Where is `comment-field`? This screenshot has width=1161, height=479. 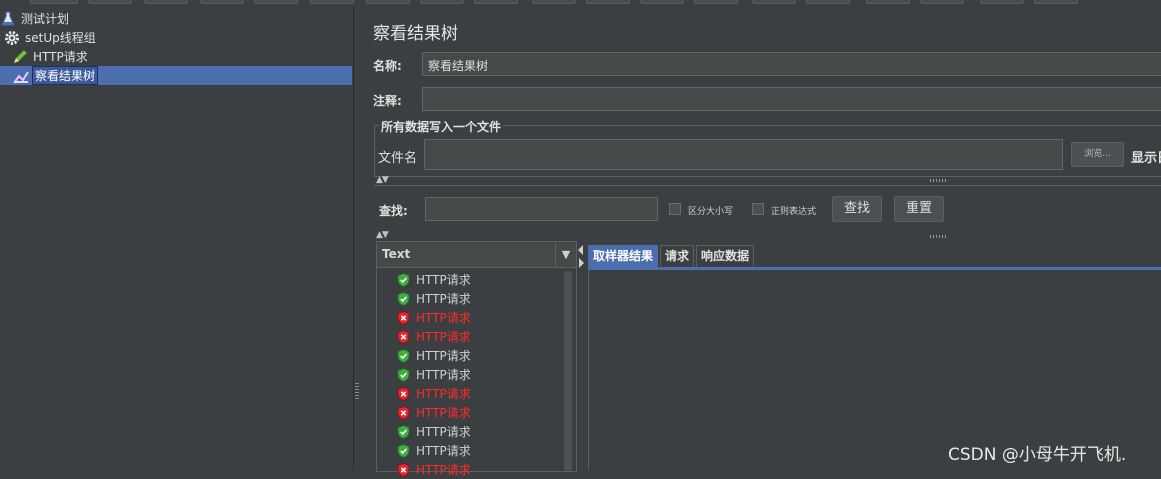
comment-field is located at coordinates (791, 99).